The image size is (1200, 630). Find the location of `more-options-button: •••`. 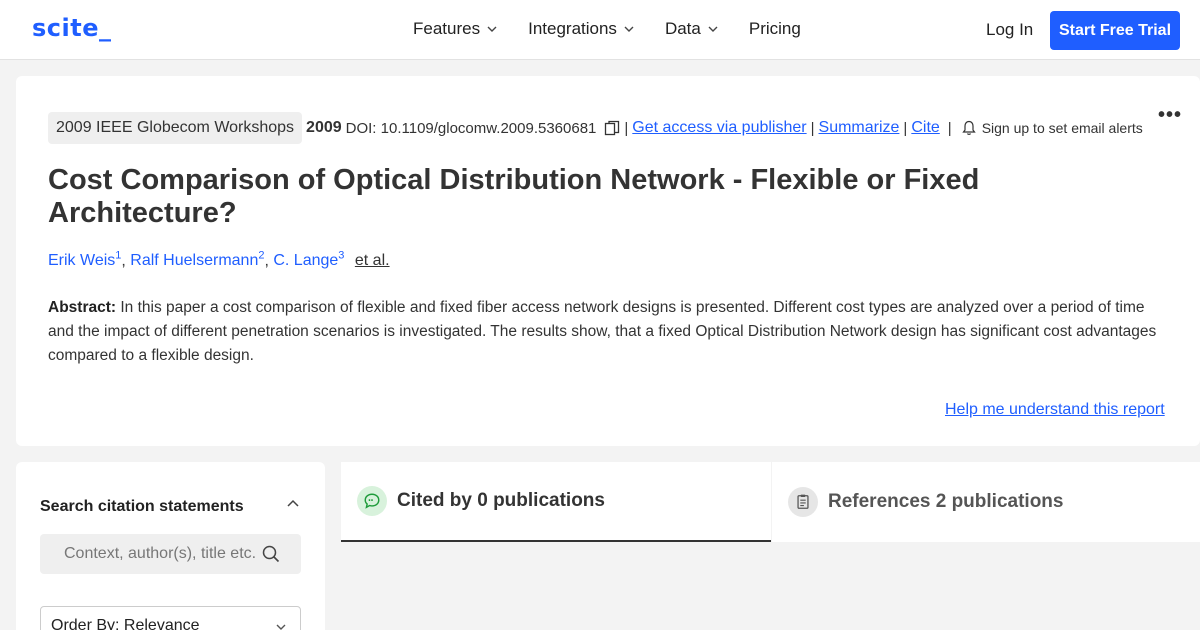

more-options-button: ••• is located at coordinates (1170, 115).